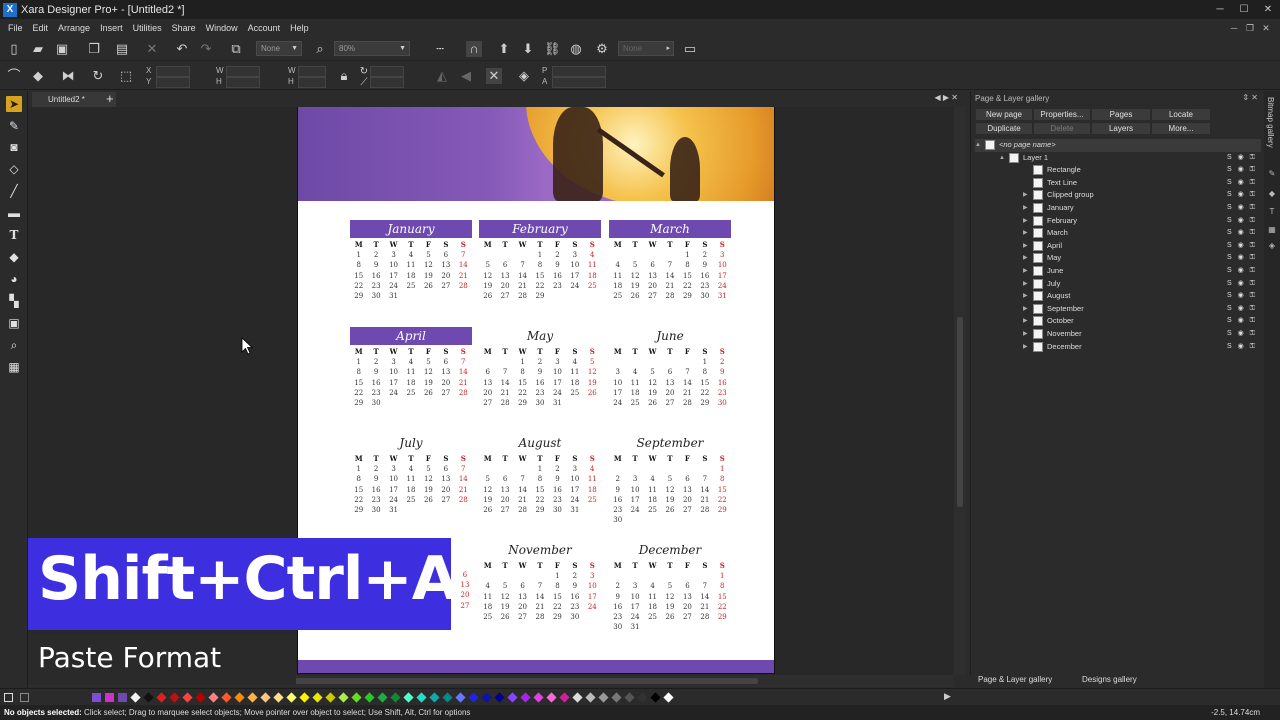  I want to click on web-icon: ◍, so click(576, 49).